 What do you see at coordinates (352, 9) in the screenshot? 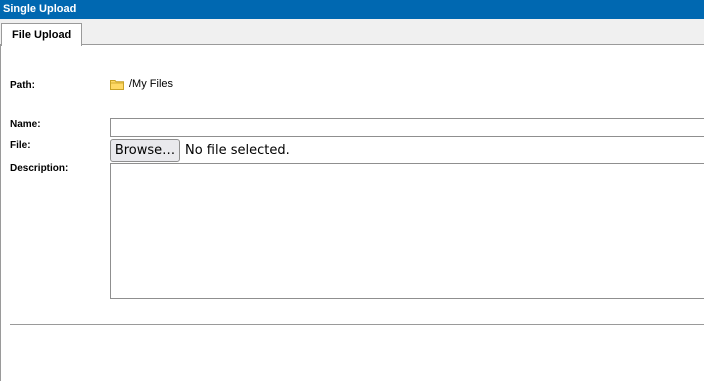
I see `window-title: Single Upload` at bounding box center [352, 9].